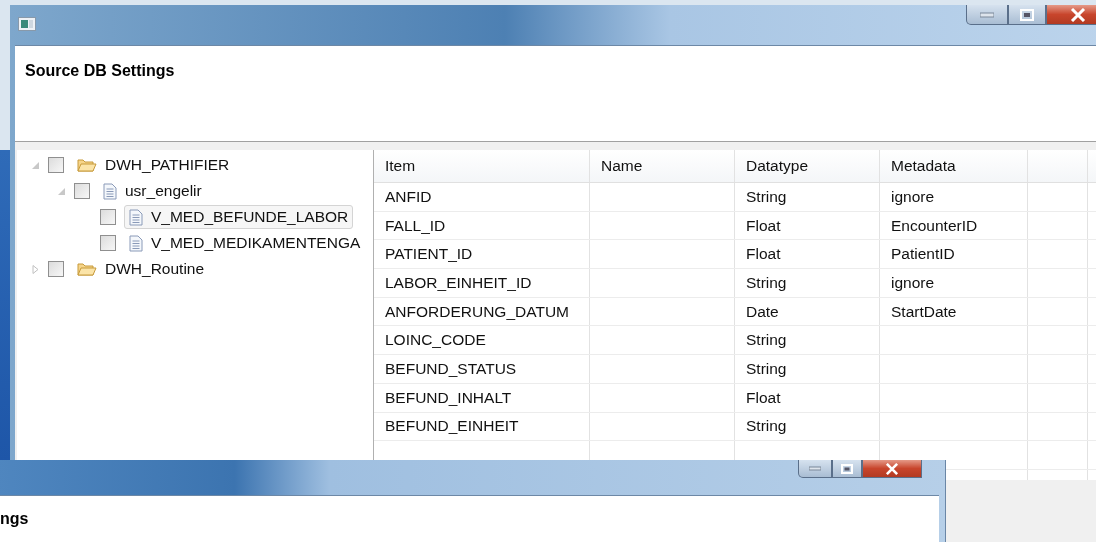  I want to click on table-cell: EncounterID, so click(954, 225).